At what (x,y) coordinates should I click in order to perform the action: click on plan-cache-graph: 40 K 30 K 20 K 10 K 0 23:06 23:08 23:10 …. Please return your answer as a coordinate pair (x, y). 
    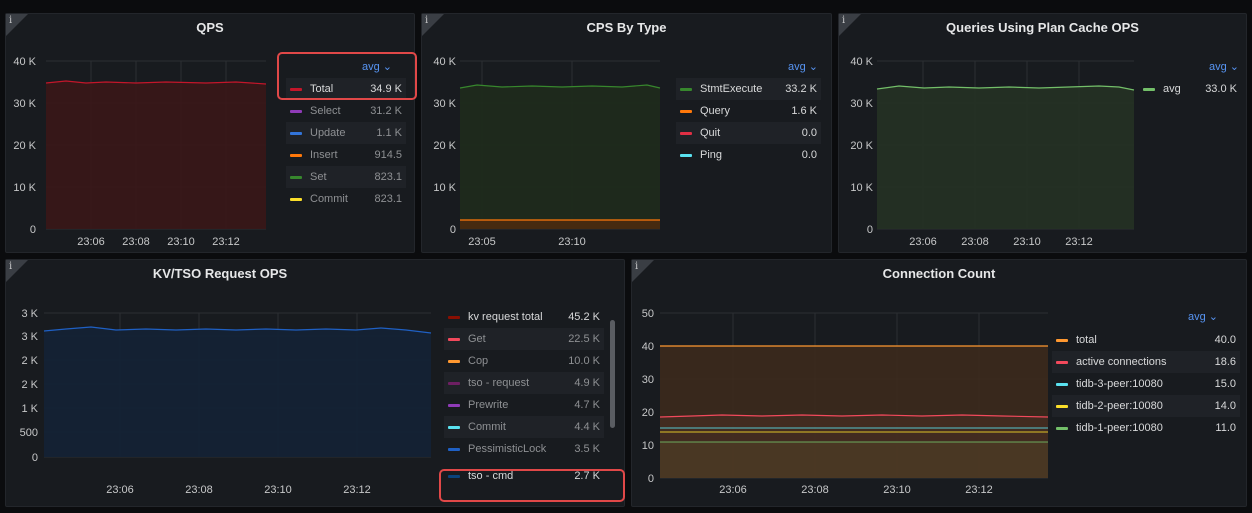
    Looking at the image, I should click on (989, 152).